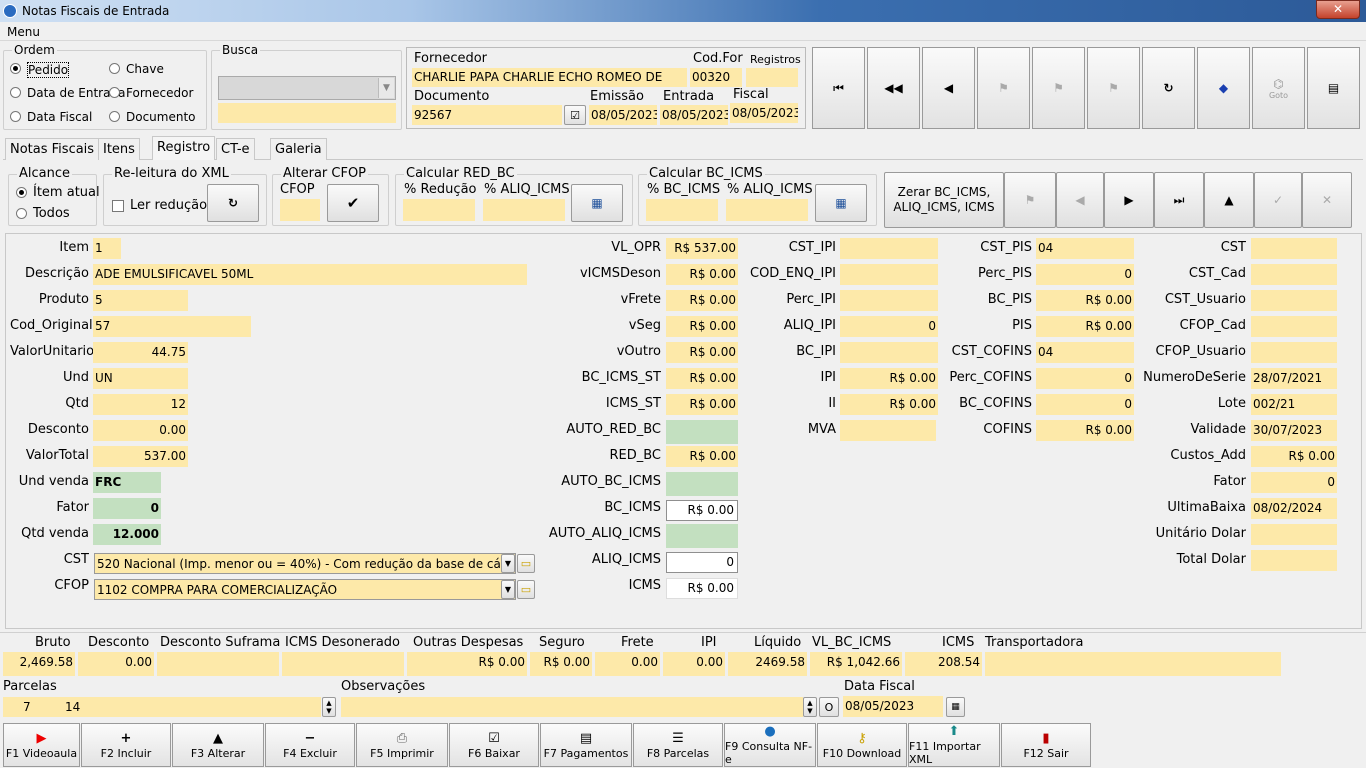 This screenshot has width=1366, height=768. Describe the element at coordinates (889, 274) in the screenshot. I see `cod-enq-ipi-field` at that location.